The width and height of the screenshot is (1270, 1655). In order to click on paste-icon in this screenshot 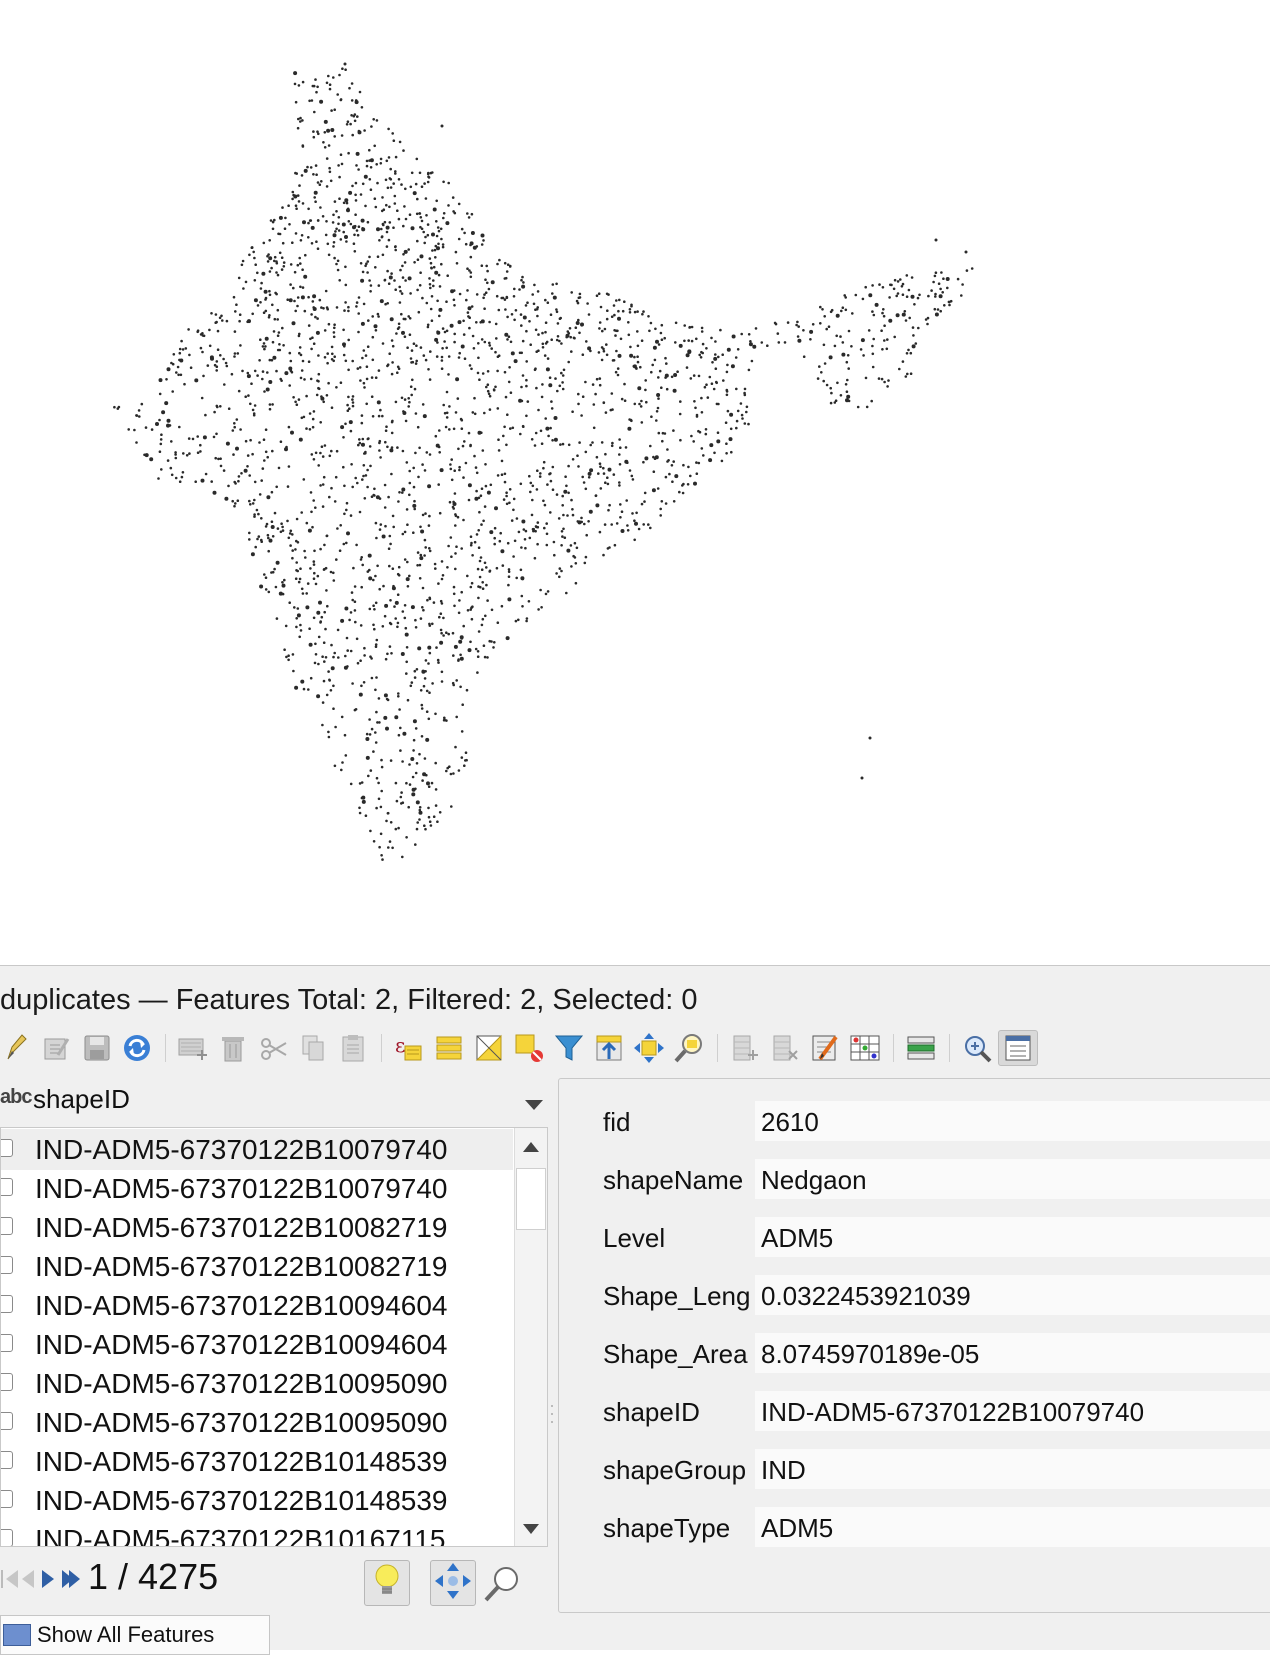, I will do `click(353, 1048)`.